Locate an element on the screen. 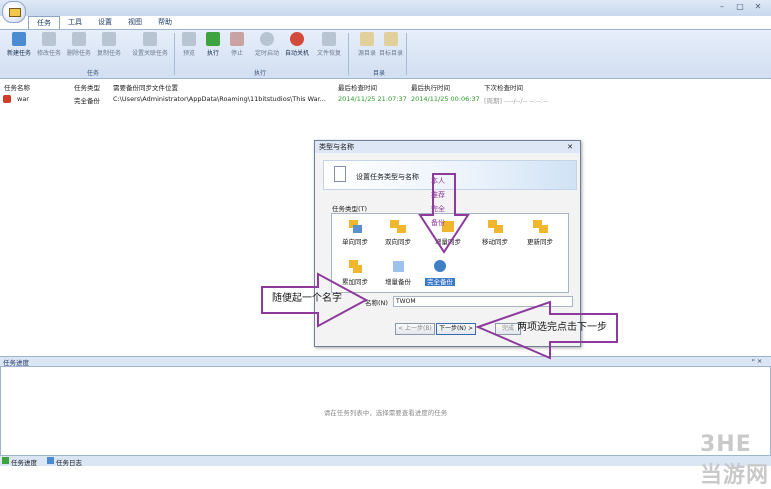 The width and height of the screenshot is (771, 489). right-note: 两项选完点击下一步 is located at coordinates (562, 327).